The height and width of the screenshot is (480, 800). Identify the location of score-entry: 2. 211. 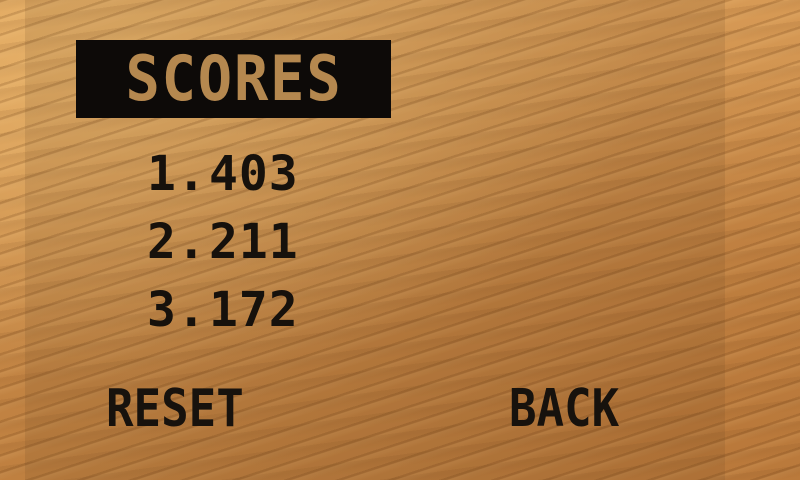
(223, 252).